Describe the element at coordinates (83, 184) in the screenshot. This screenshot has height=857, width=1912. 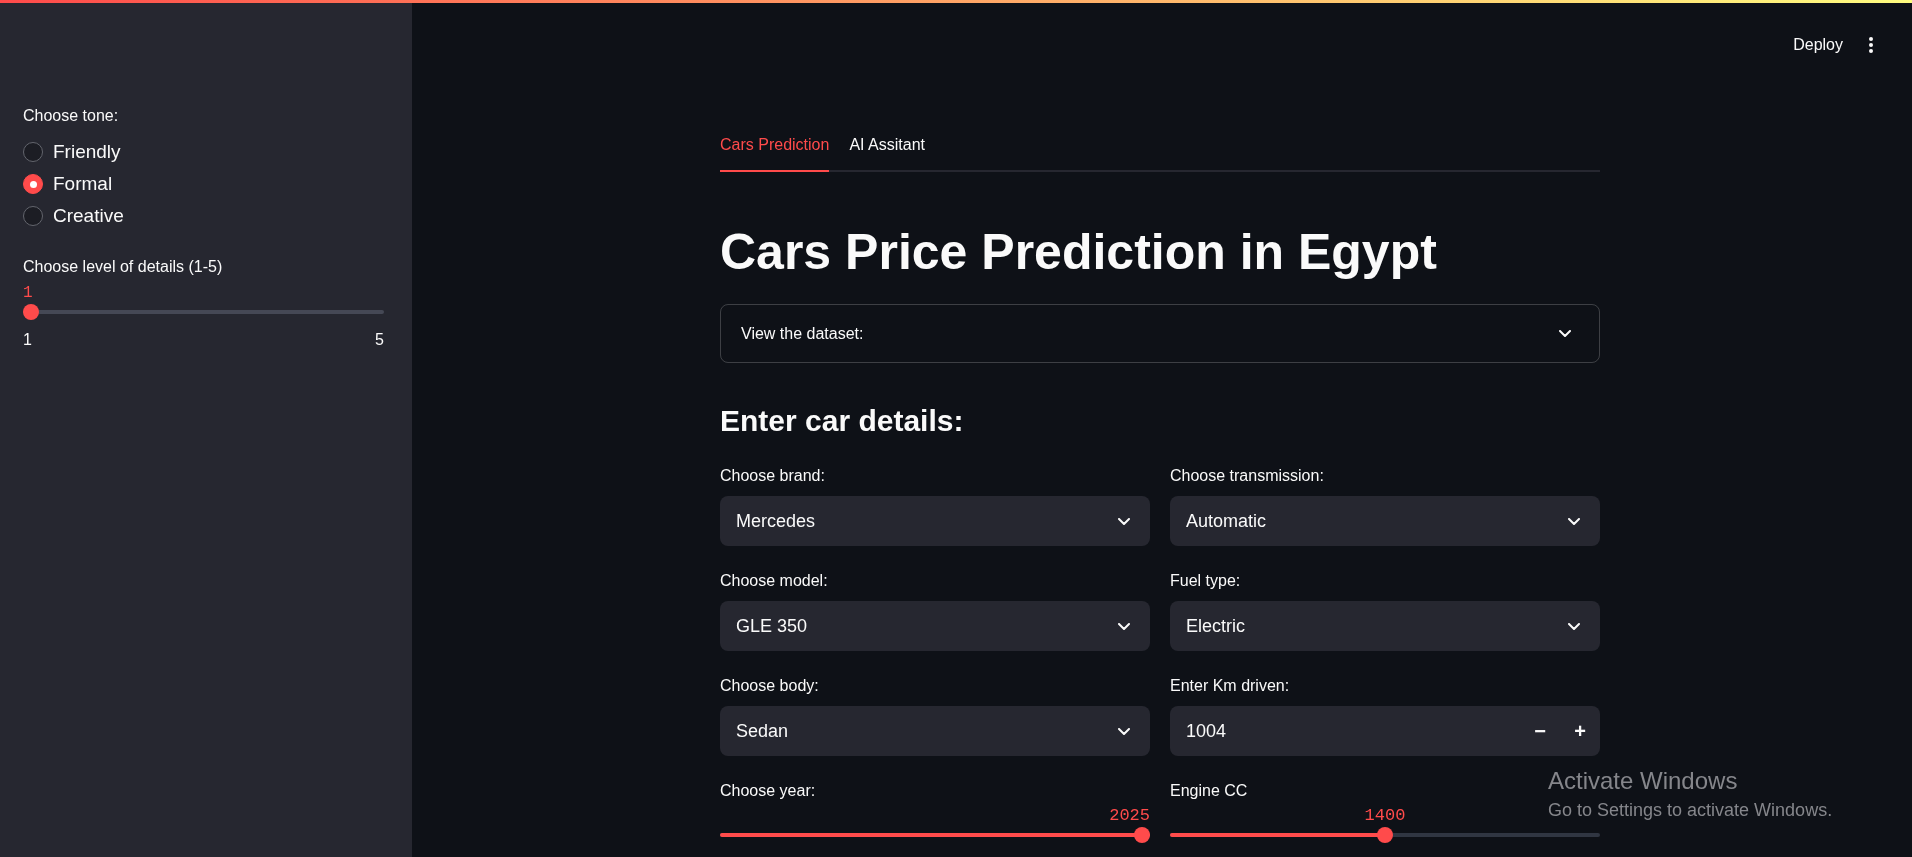
I see `radio-label: Formal` at that location.